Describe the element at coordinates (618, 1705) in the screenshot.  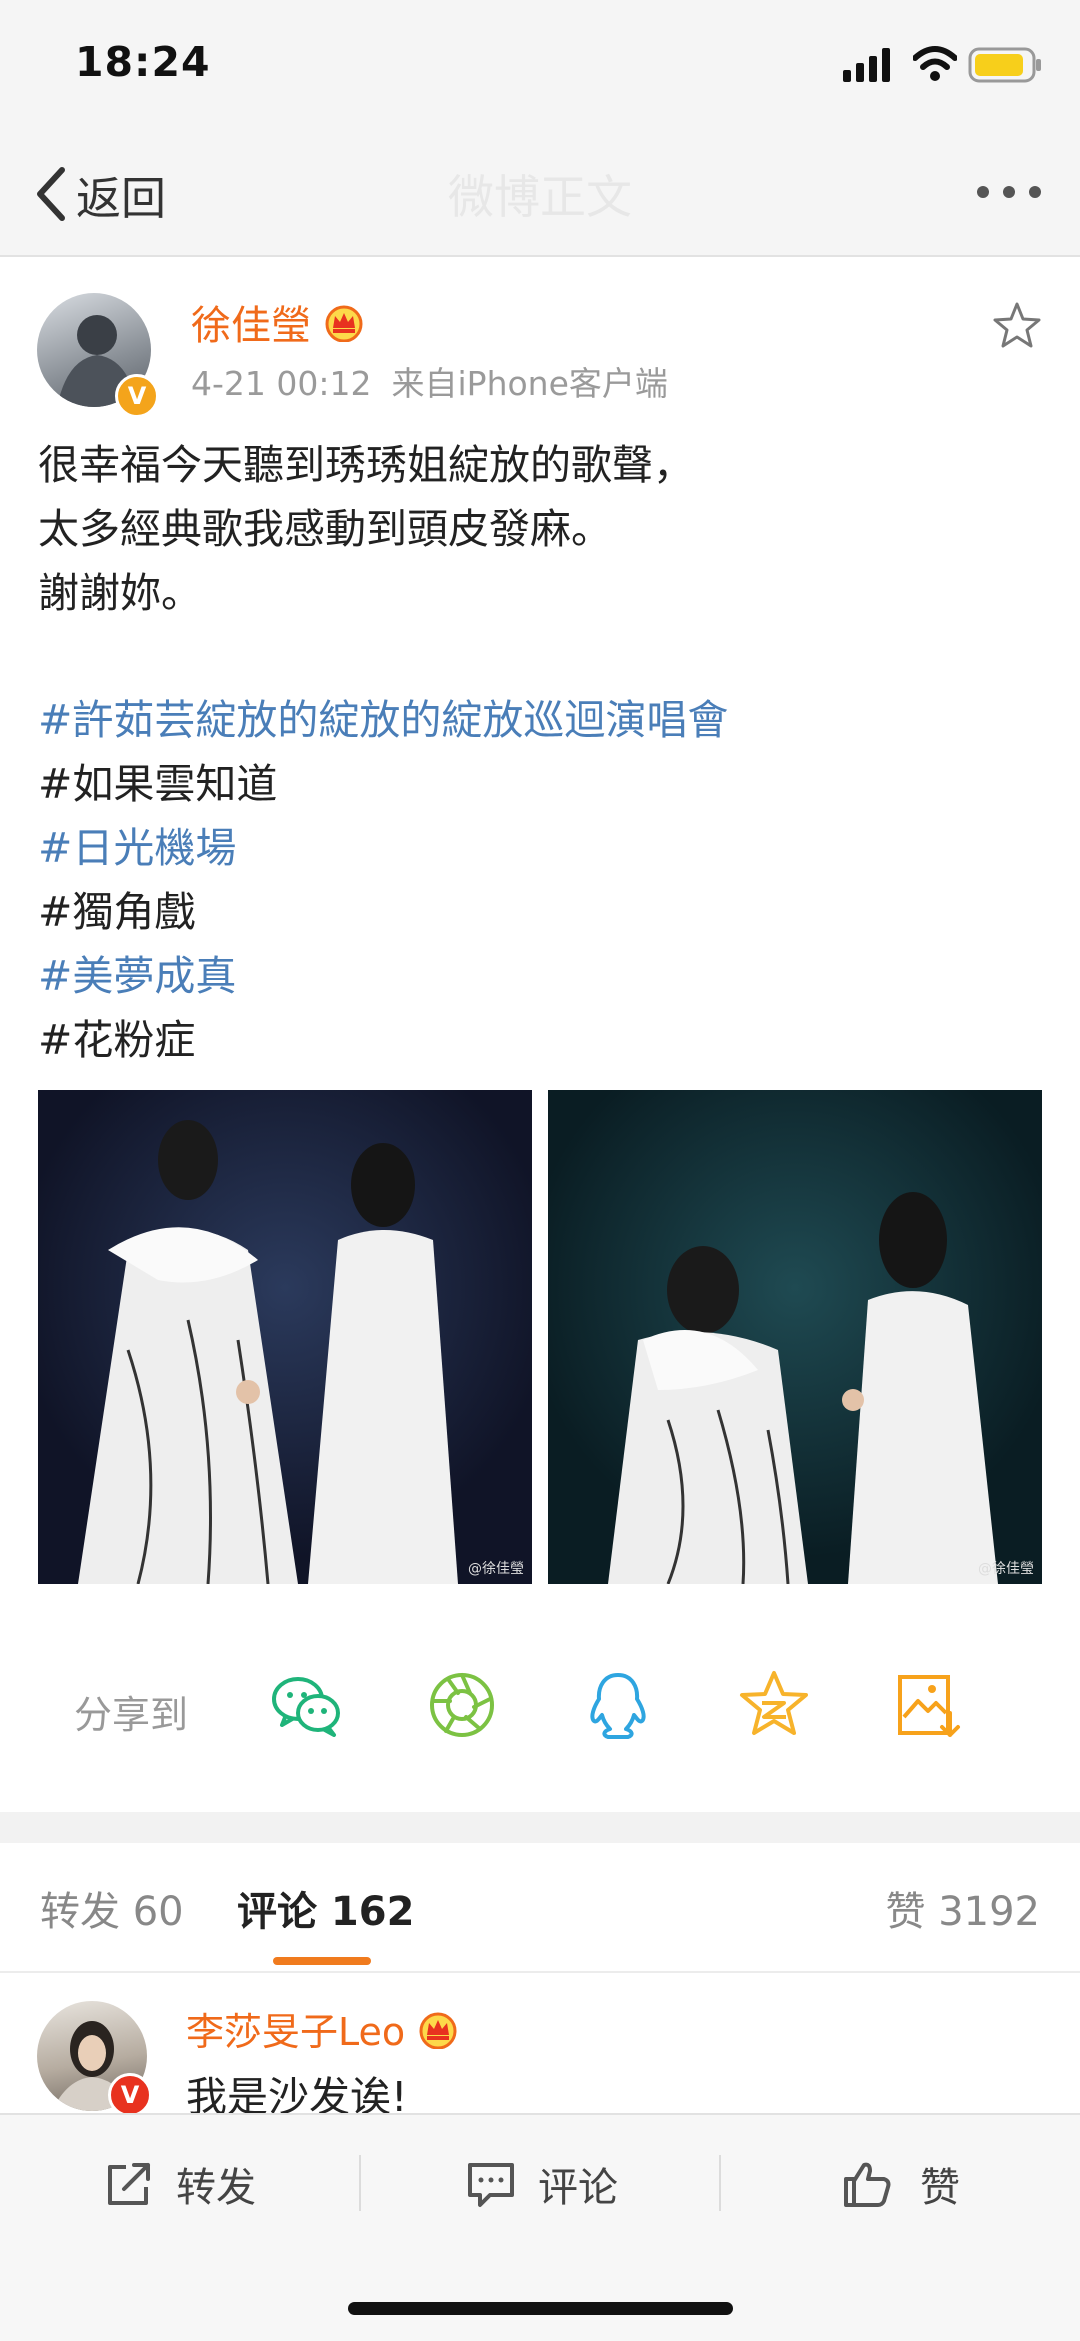
I see `qq-icon` at that location.